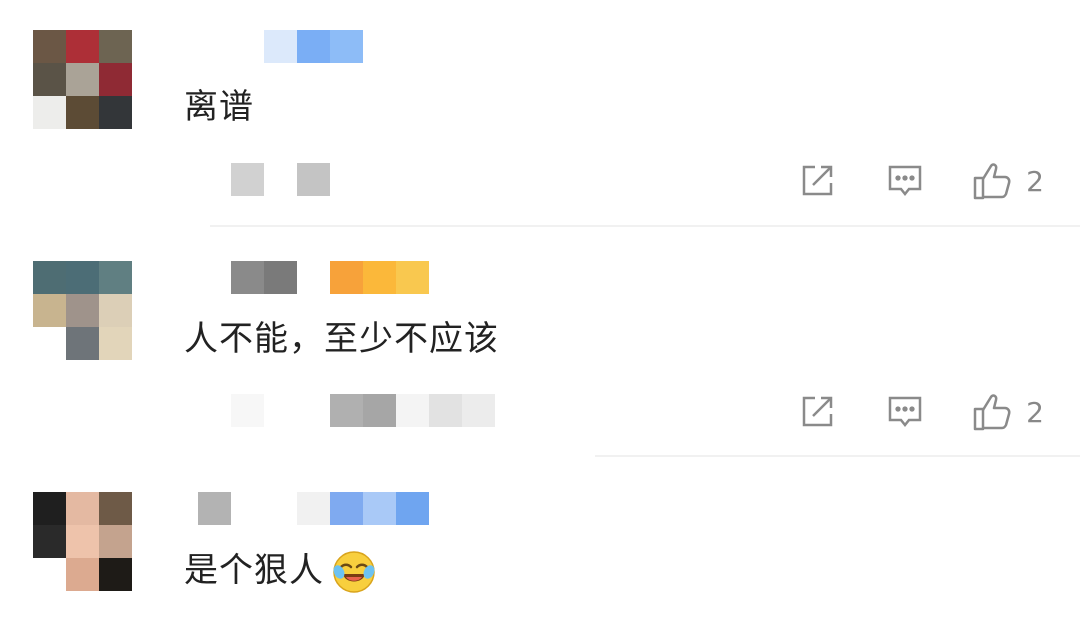  I want to click on comment-text: 是个狠人, so click(280, 572).